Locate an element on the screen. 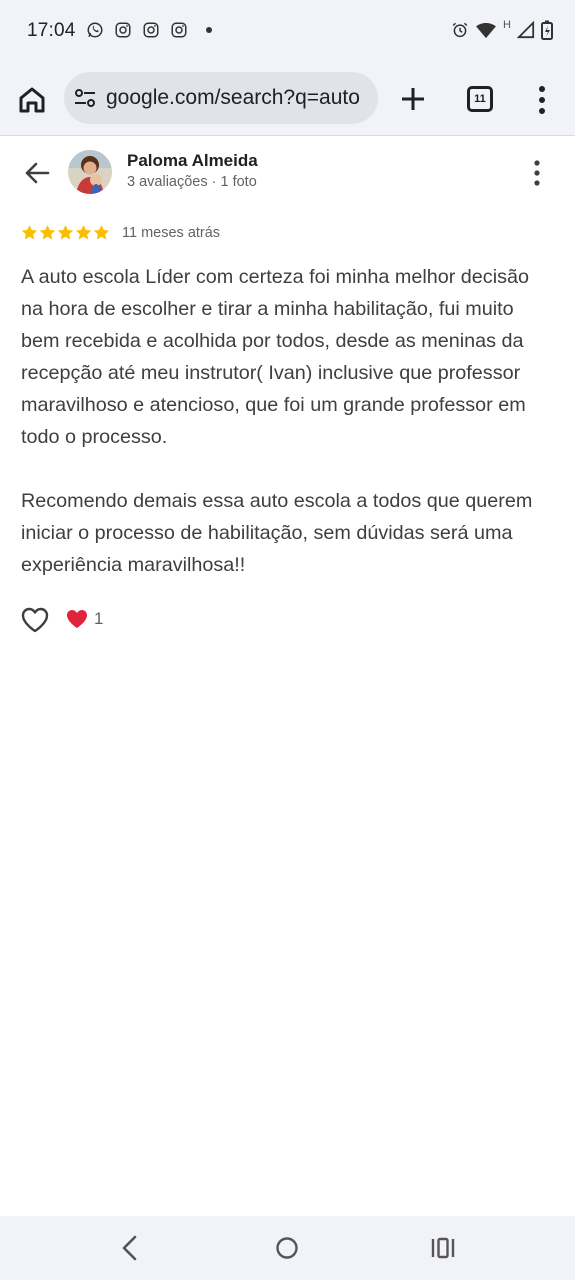  heart-icon is located at coordinates (77, 619).